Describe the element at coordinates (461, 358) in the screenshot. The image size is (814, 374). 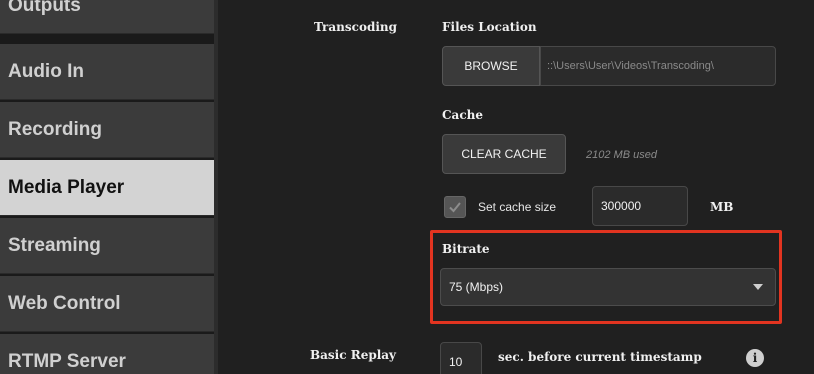
I see `replay-seconds-input: 10` at that location.